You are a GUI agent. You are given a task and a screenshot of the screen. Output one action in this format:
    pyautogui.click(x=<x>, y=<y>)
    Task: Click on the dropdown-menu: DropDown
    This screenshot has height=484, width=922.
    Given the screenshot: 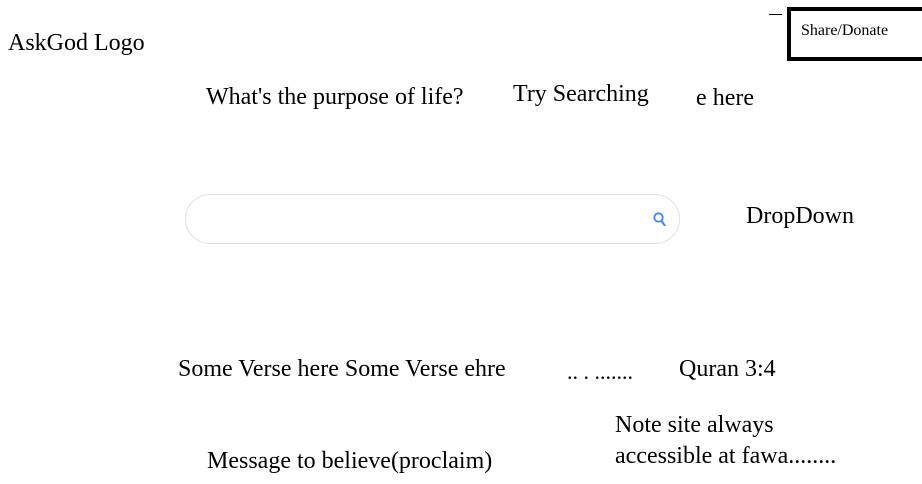 What is the action you would take?
    pyautogui.click(x=800, y=216)
    